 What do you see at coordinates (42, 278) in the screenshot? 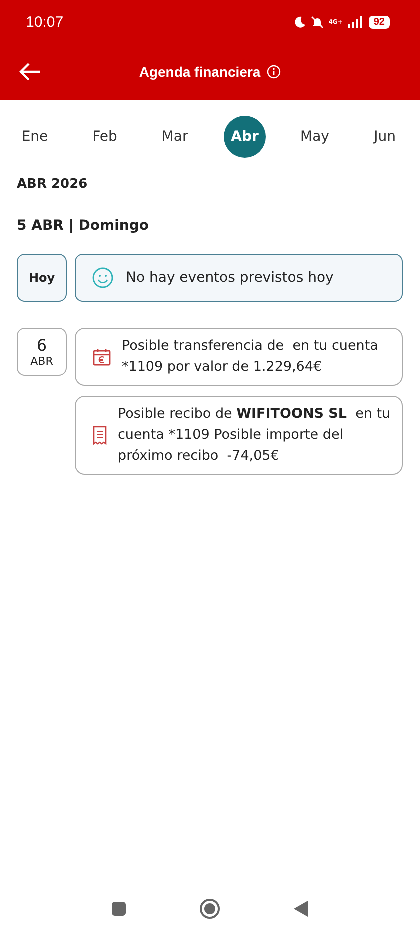
I see `today-tag: Hoy` at bounding box center [42, 278].